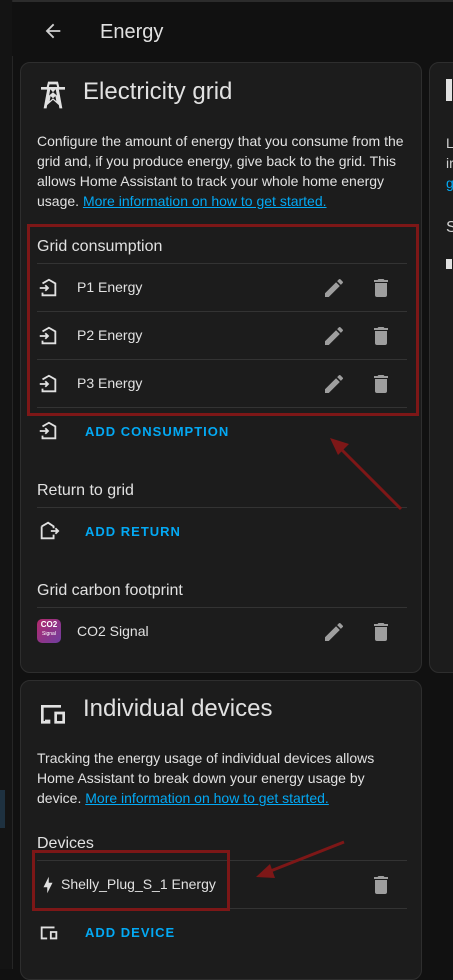 The image size is (453, 980). What do you see at coordinates (205, 201) in the screenshot?
I see `grid-info-link: More information on how to get started.` at bounding box center [205, 201].